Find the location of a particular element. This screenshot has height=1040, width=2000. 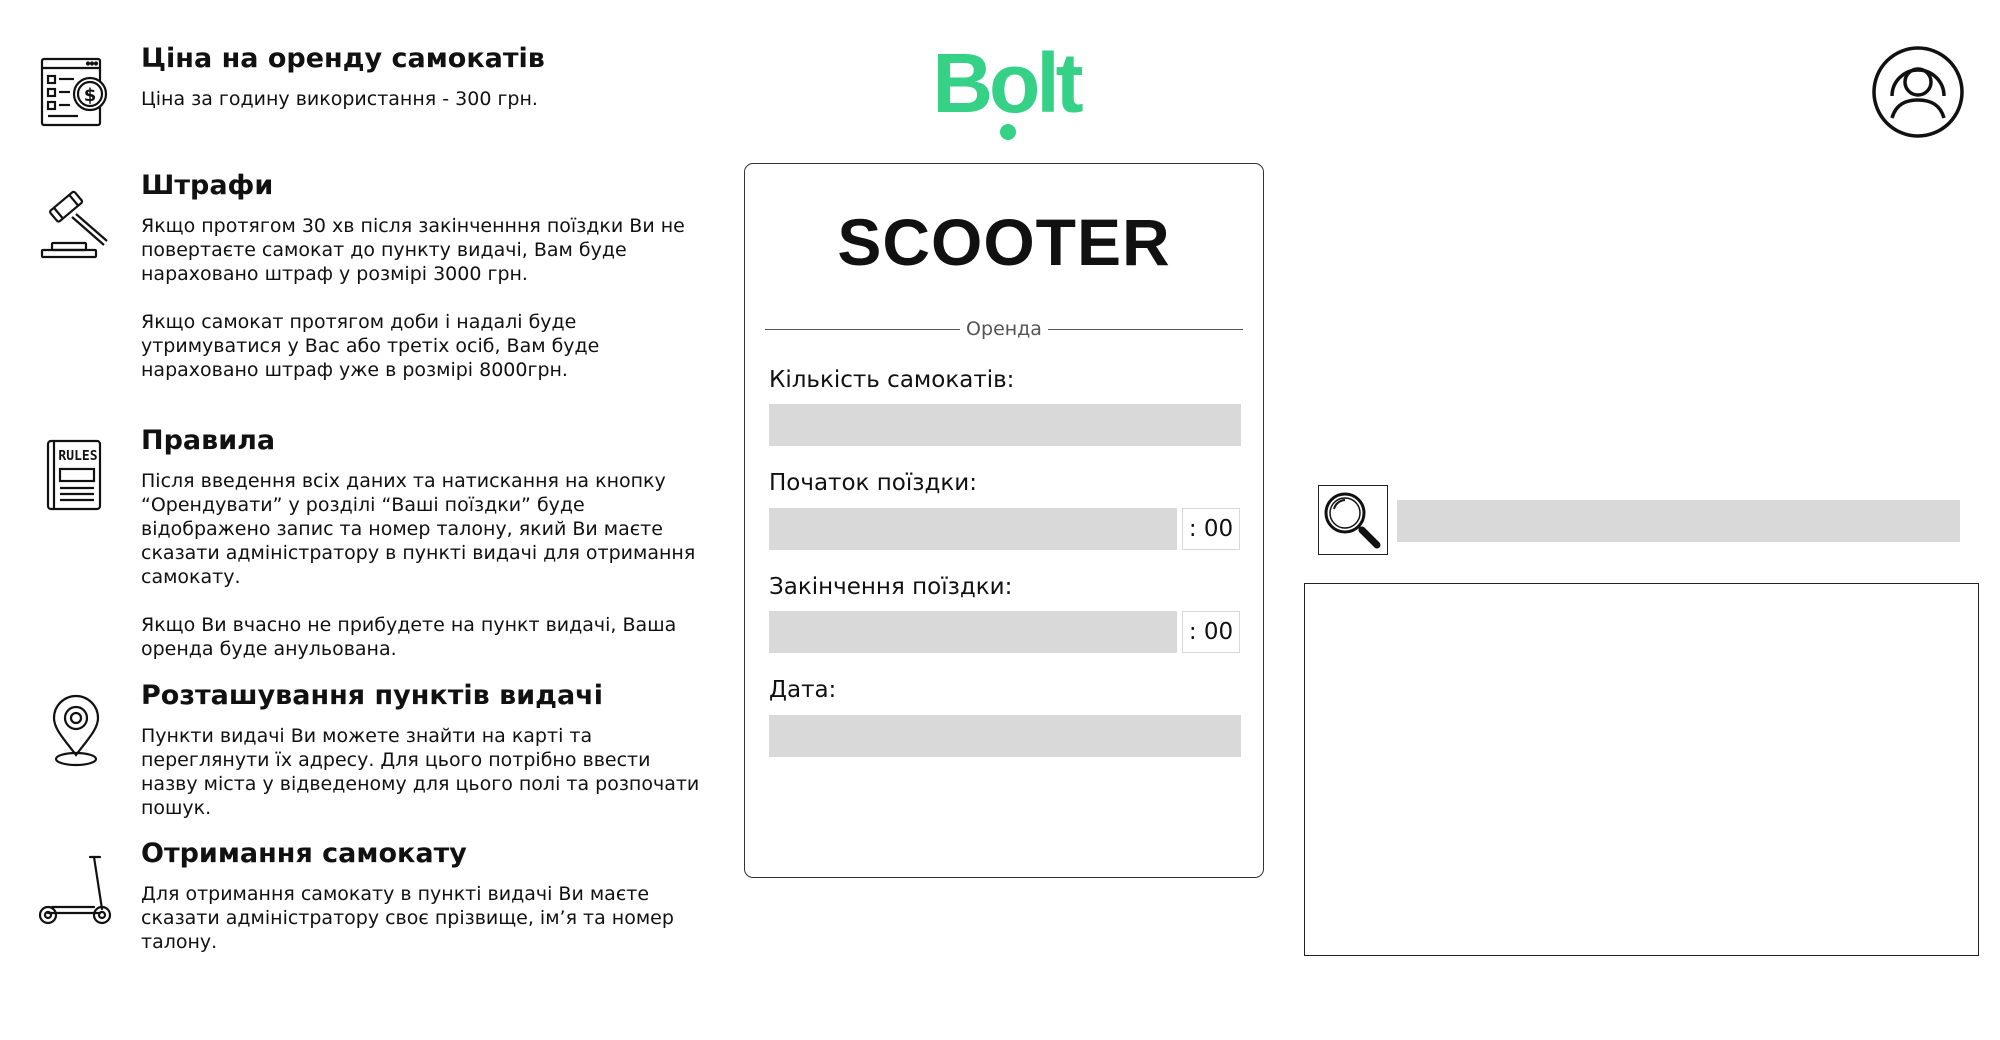

end-time-input is located at coordinates (973, 632).